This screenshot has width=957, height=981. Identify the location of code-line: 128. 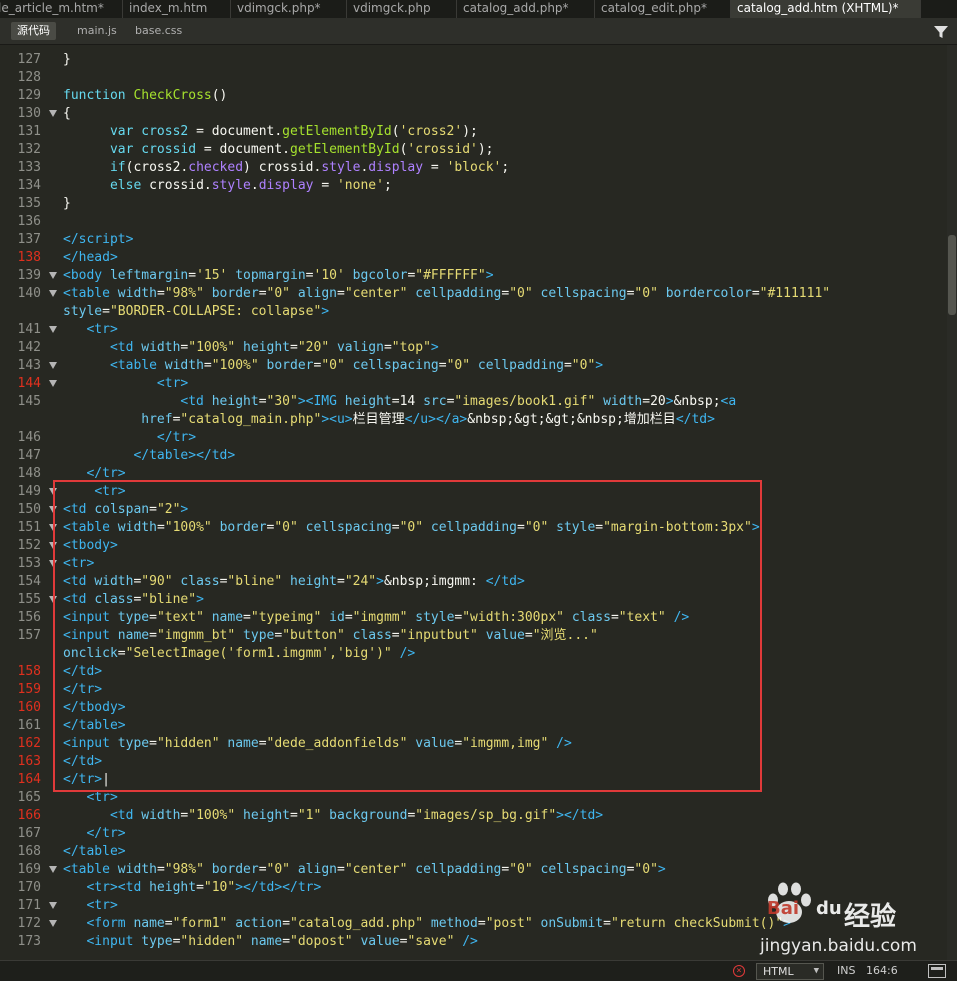
(473, 78).